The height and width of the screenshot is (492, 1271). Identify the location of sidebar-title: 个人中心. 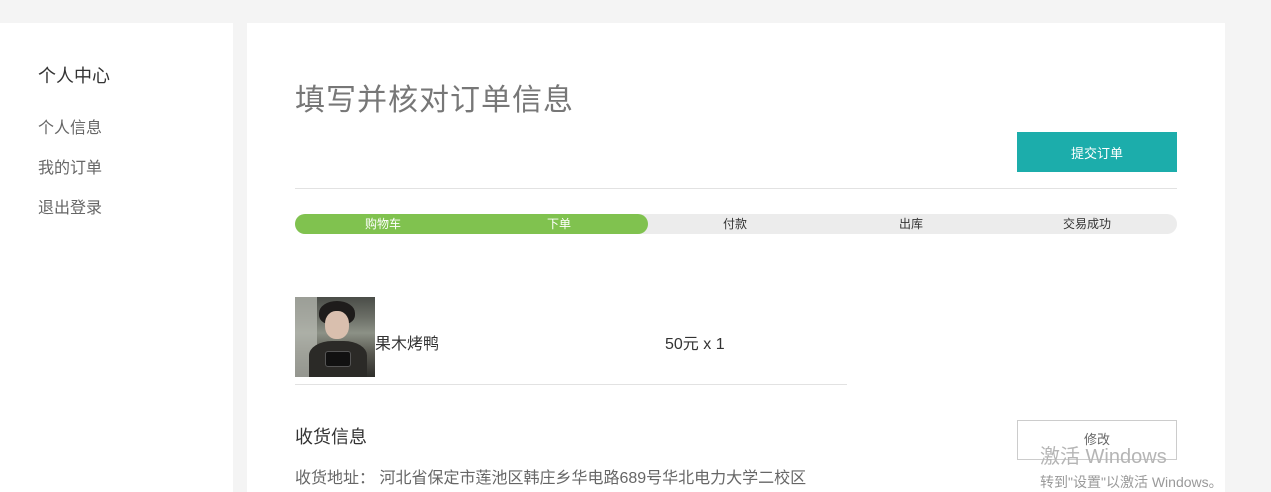
(74, 76).